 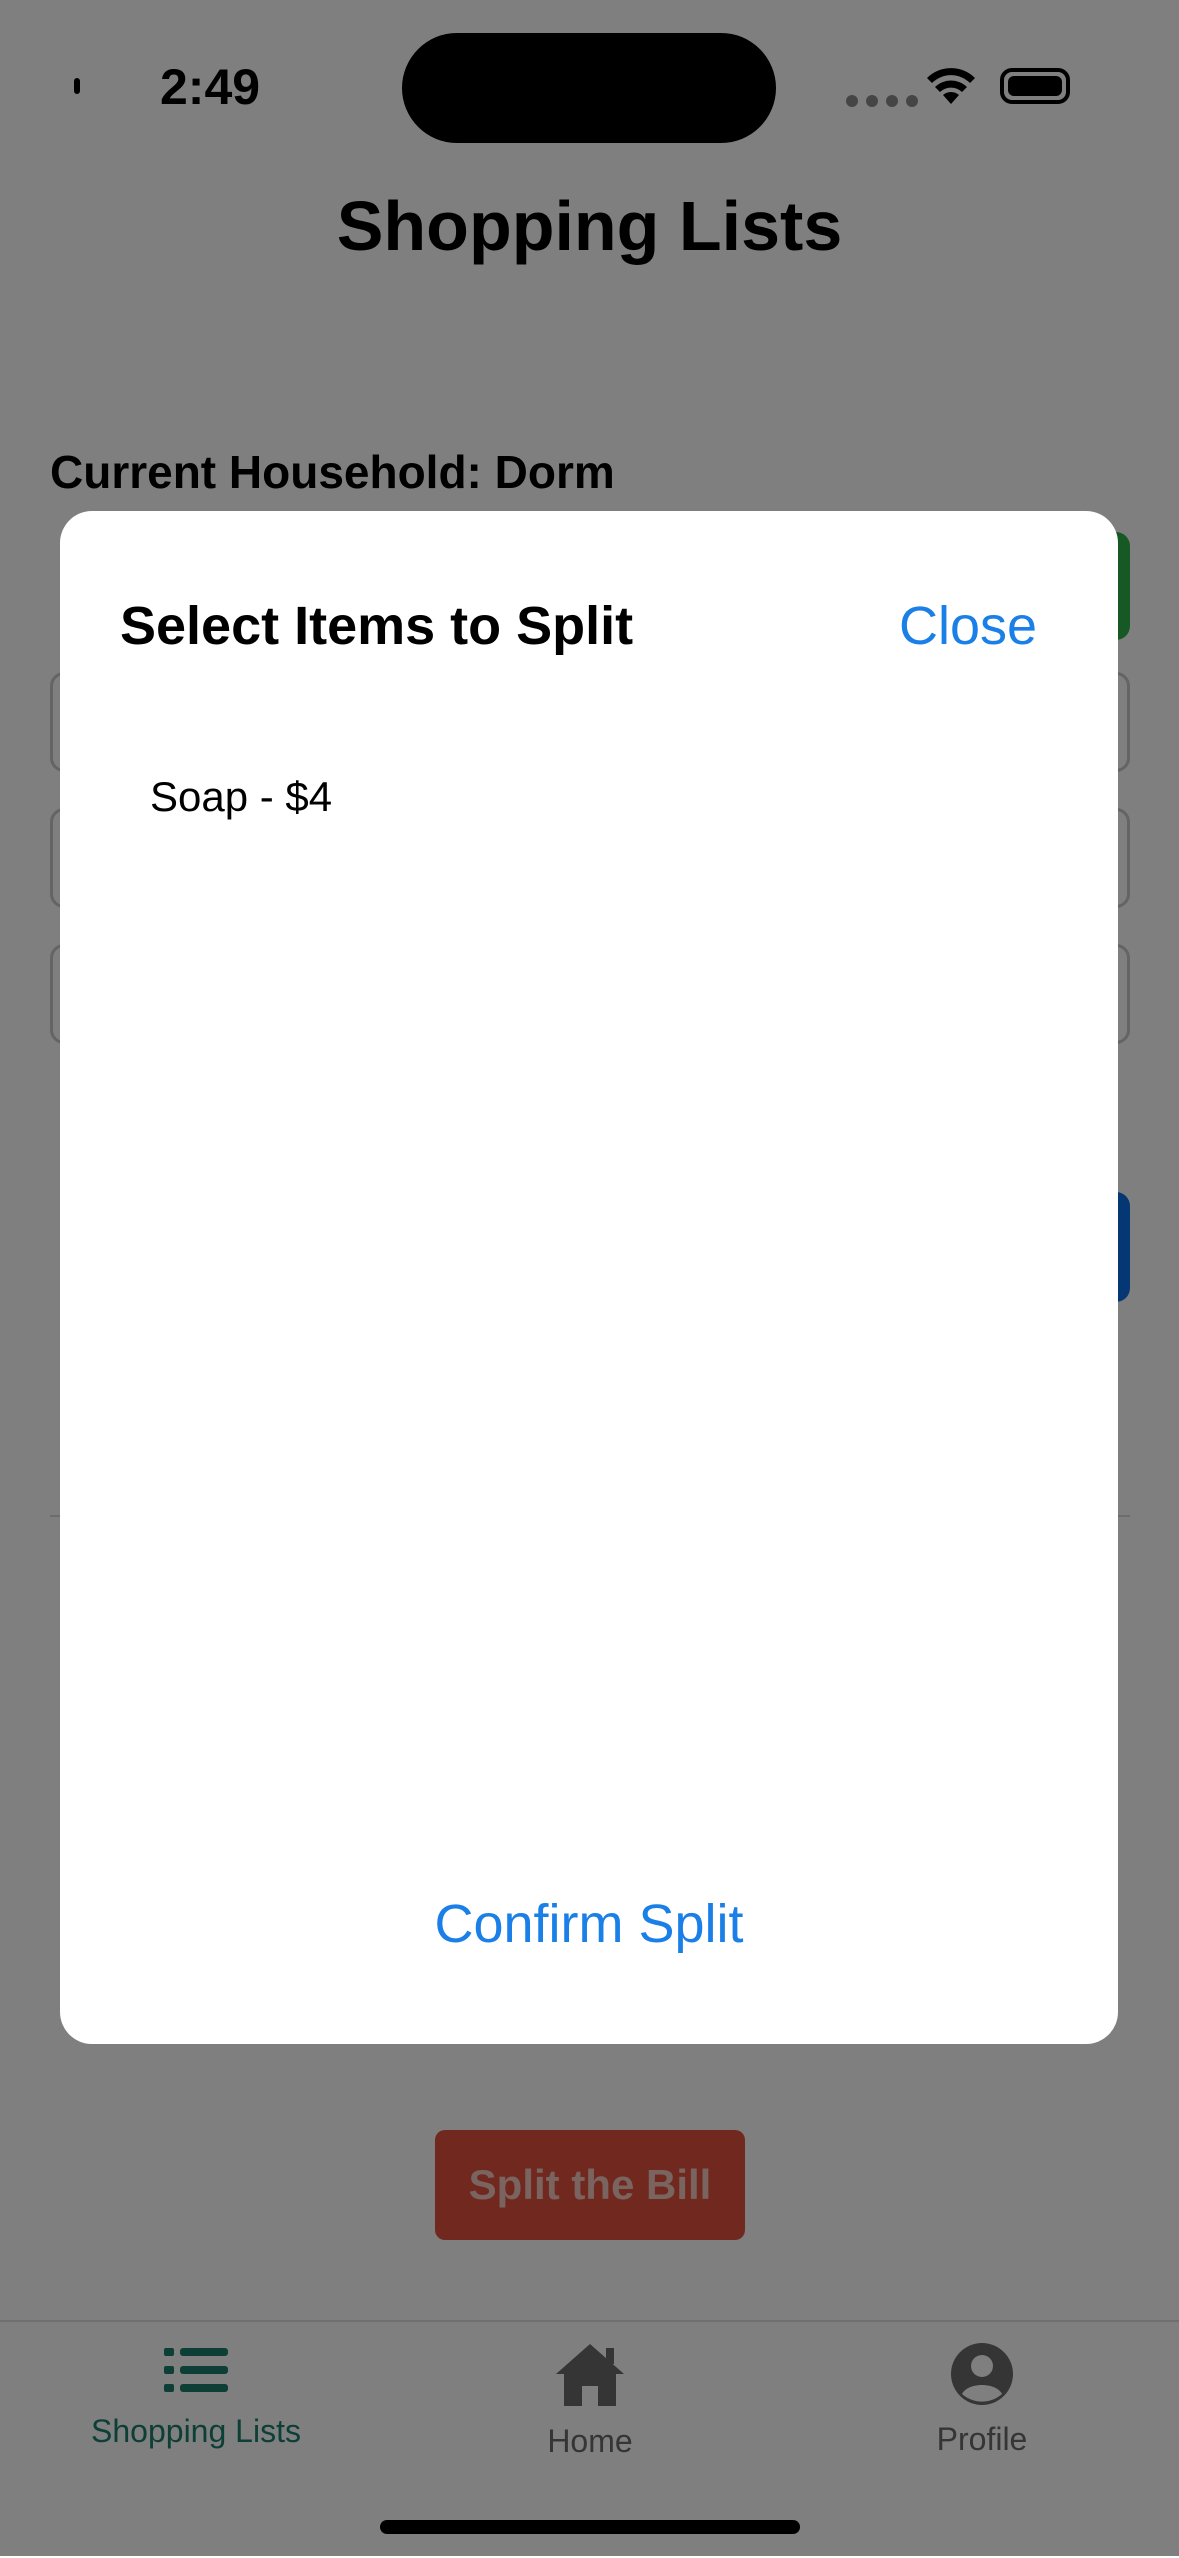 I want to click on split-item: Soap - $4, so click(x=241, y=797).